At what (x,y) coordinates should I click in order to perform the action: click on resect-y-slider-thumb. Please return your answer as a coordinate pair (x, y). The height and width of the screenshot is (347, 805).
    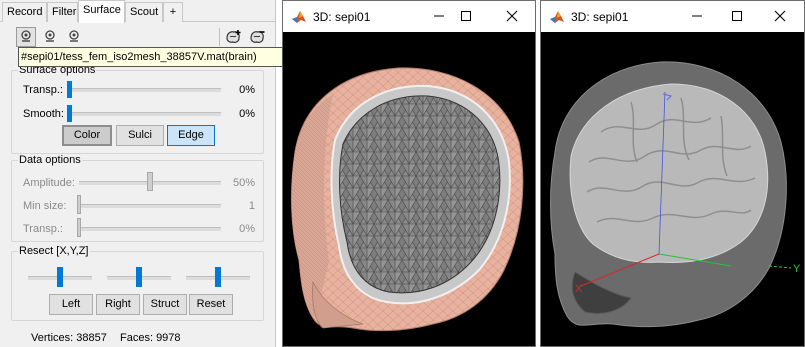
    Looking at the image, I should click on (139, 277).